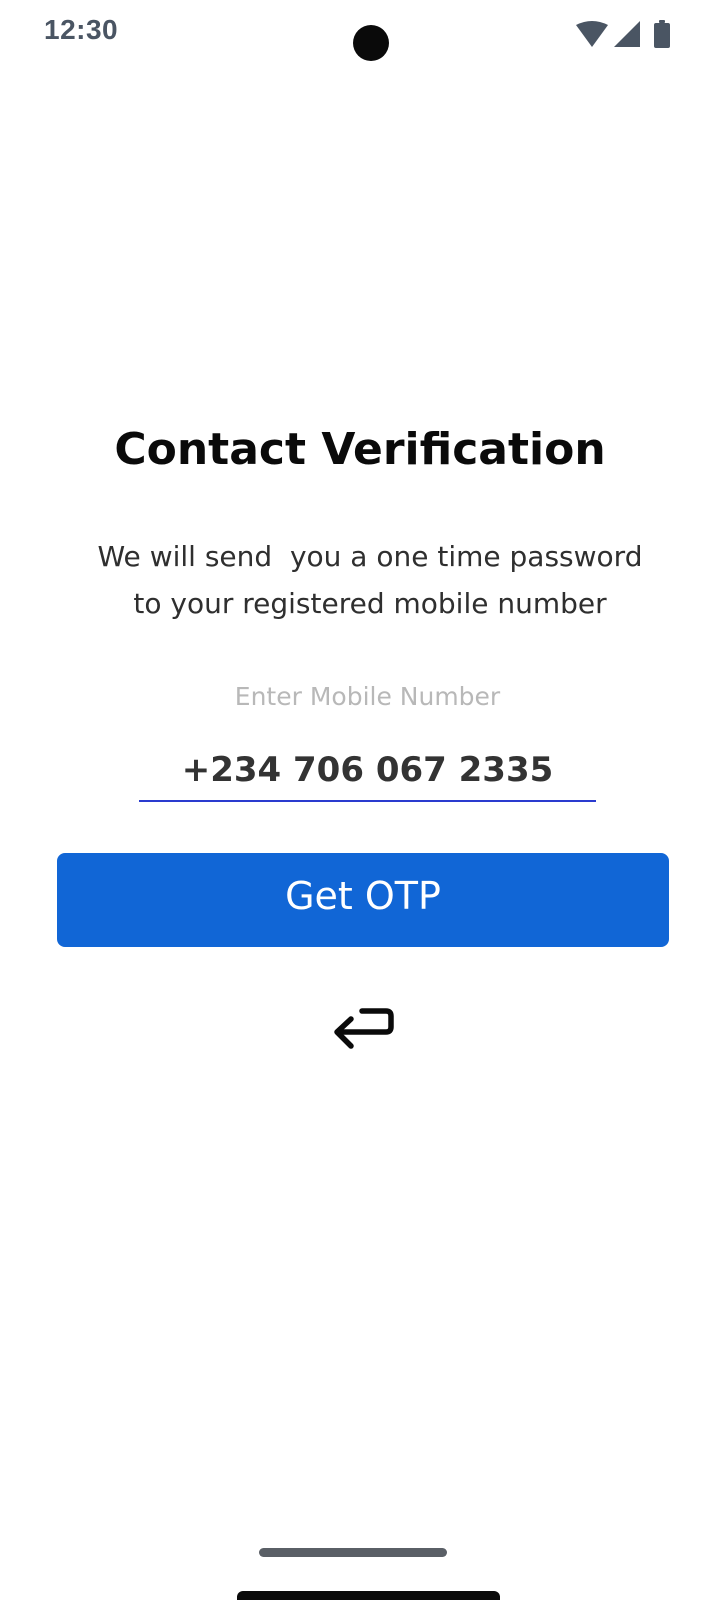 The image size is (720, 1600). I want to click on get-otp-button: Get OTP, so click(363, 900).